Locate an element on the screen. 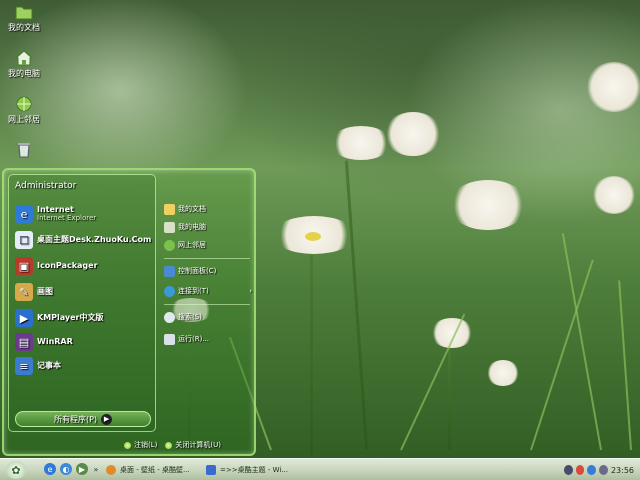 The height and width of the screenshot is (480, 640). program-title: KMPlayer中文版 is located at coordinates (70, 317).